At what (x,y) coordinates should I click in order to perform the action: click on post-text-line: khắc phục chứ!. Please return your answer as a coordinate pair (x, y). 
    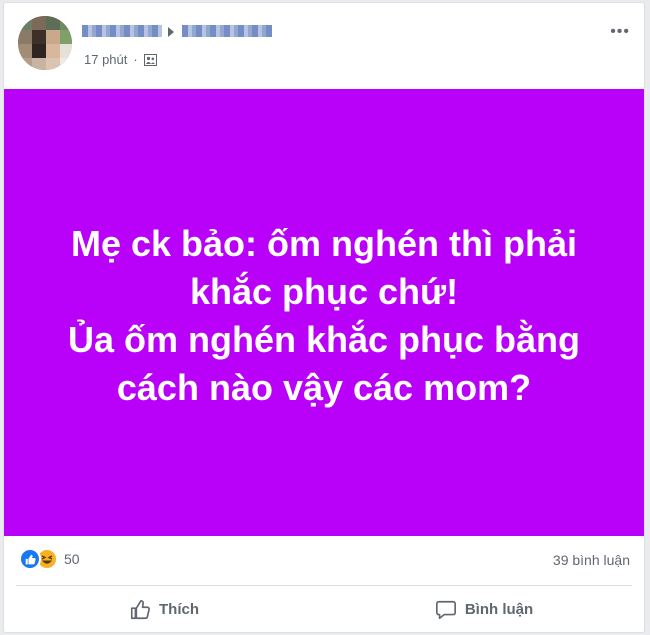
    Looking at the image, I should click on (324, 291).